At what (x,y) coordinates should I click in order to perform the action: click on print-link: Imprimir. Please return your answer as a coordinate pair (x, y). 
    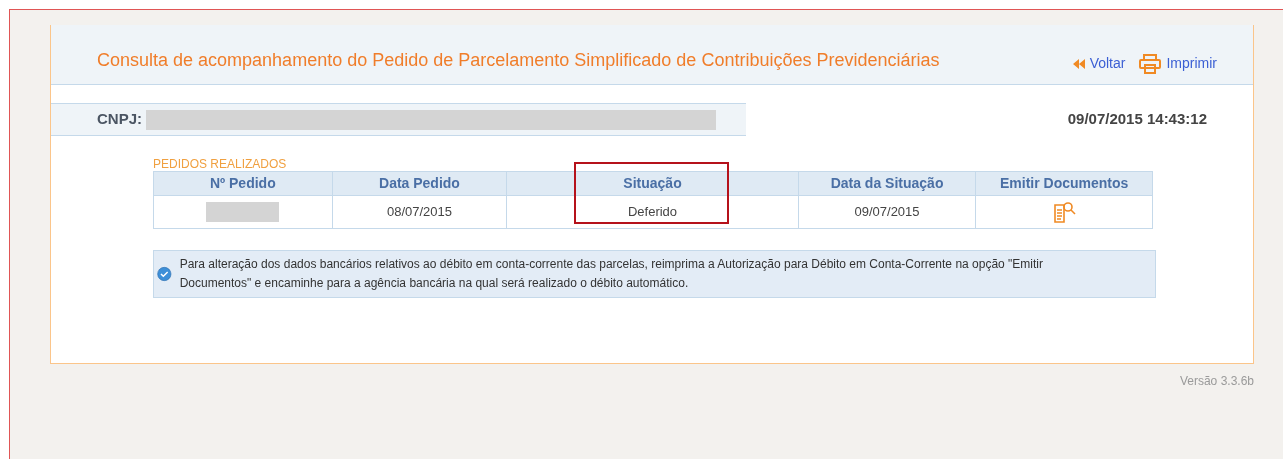
    Looking at the image, I should click on (1178, 63).